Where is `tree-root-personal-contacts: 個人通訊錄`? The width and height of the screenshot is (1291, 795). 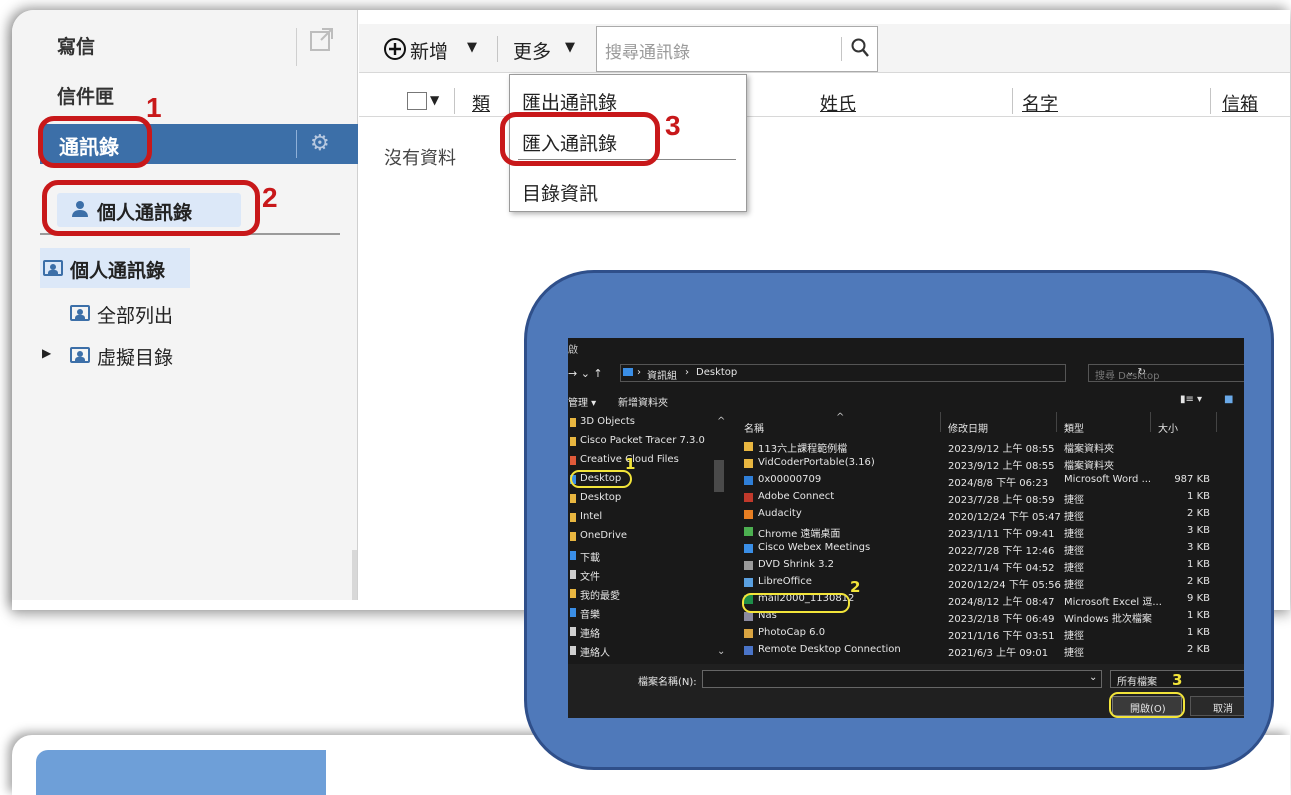
tree-root-personal-contacts: 個人通訊錄 is located at coordinates (115, 268).